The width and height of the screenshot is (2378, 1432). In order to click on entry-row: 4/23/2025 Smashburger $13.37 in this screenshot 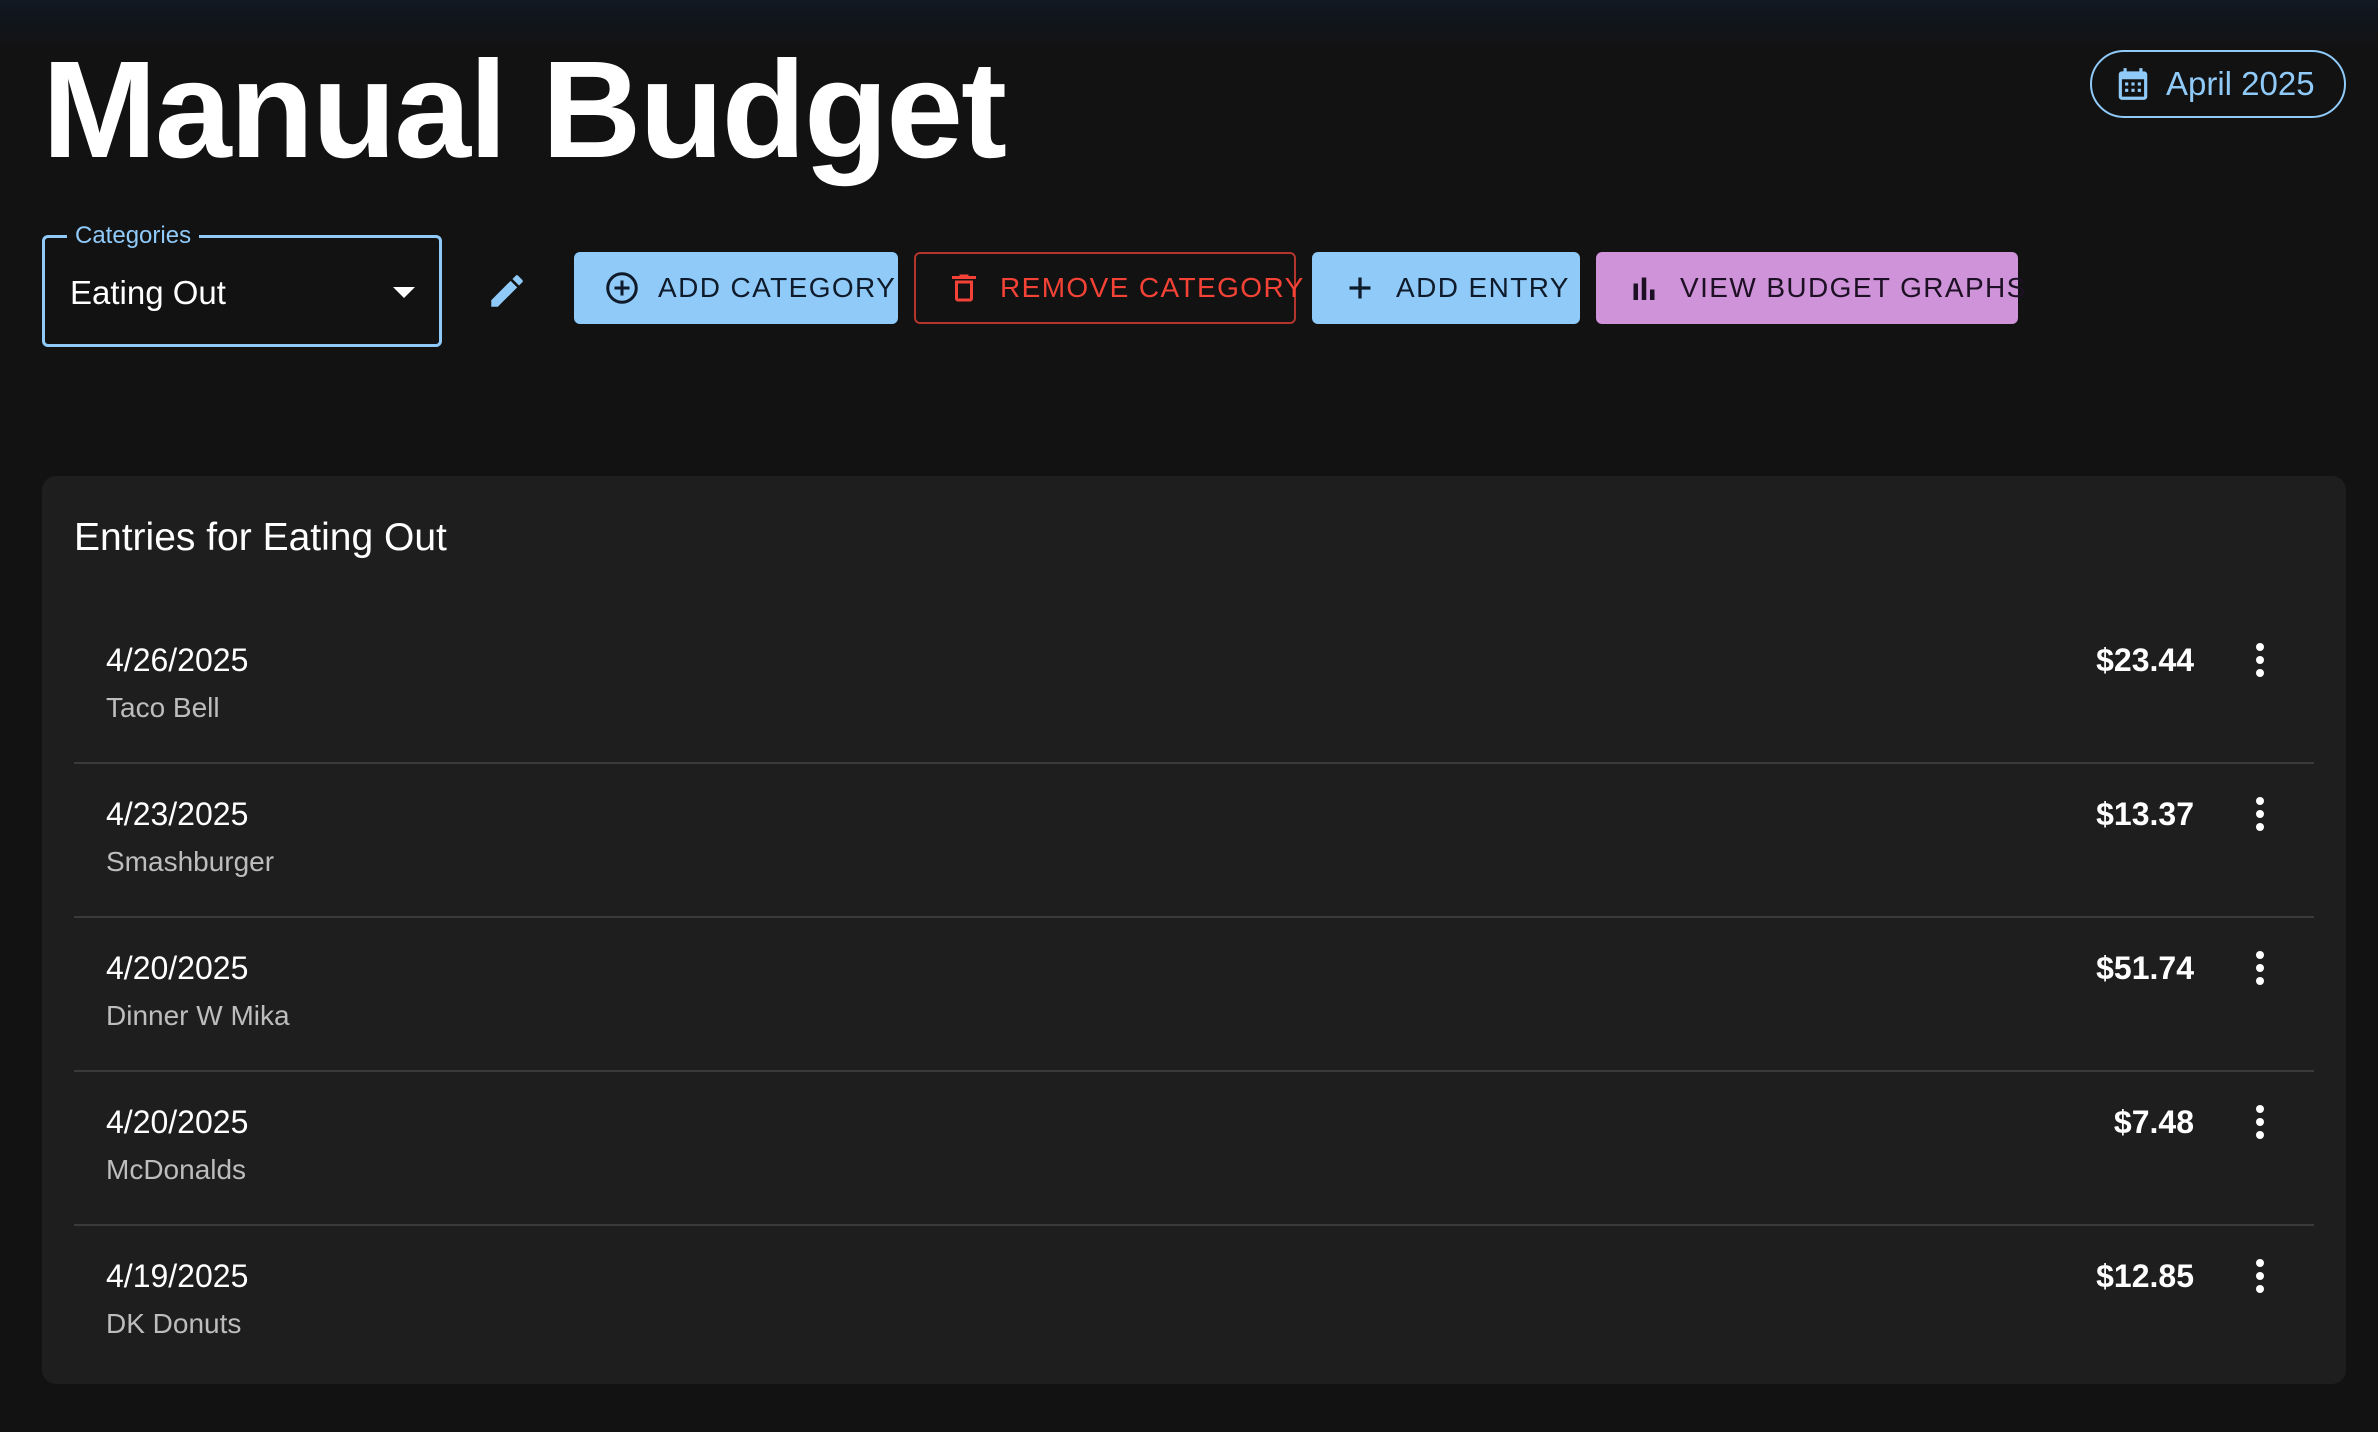, I will do `click(1194, 841)`.